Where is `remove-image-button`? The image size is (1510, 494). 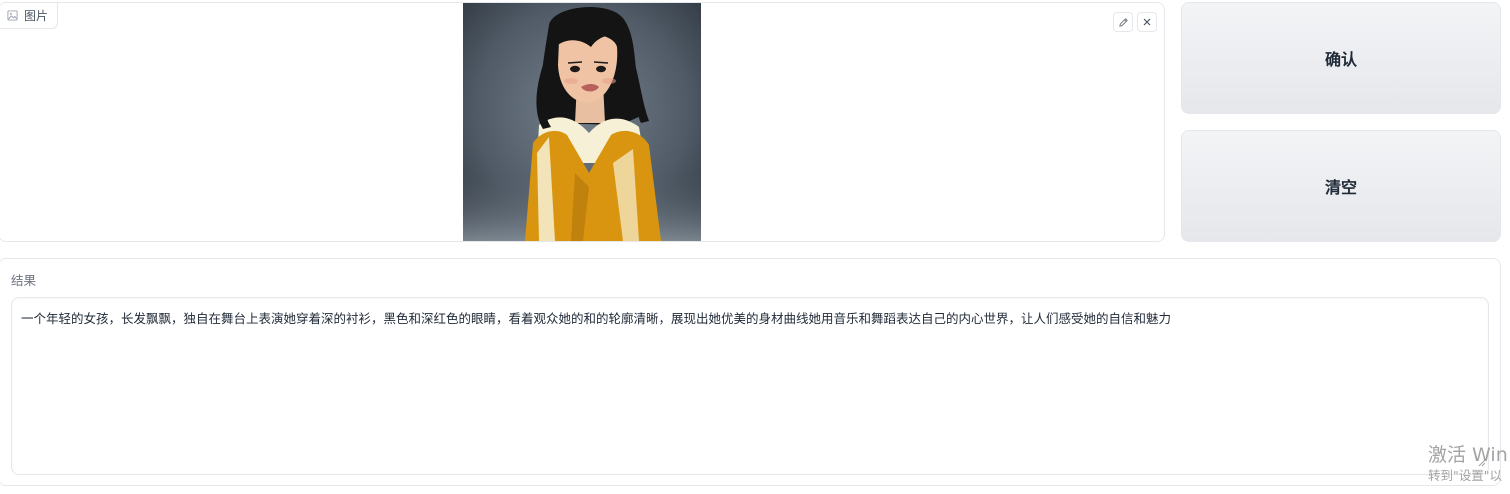
remove-image-button is located at coordinates (1147, 22).